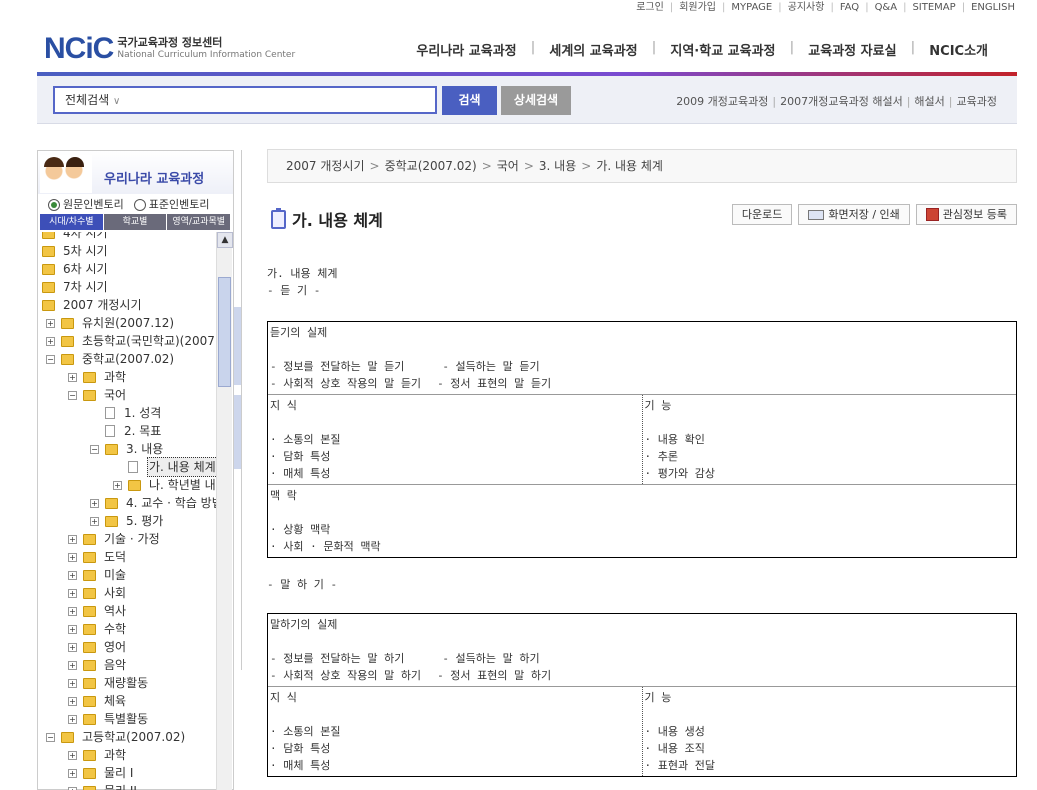 The image size is (1037, 790). What do you see at coordinates (245, 100) in the screenshot?
I see `search-input: 전체검색 ∨` at bounding box center [245, 100].